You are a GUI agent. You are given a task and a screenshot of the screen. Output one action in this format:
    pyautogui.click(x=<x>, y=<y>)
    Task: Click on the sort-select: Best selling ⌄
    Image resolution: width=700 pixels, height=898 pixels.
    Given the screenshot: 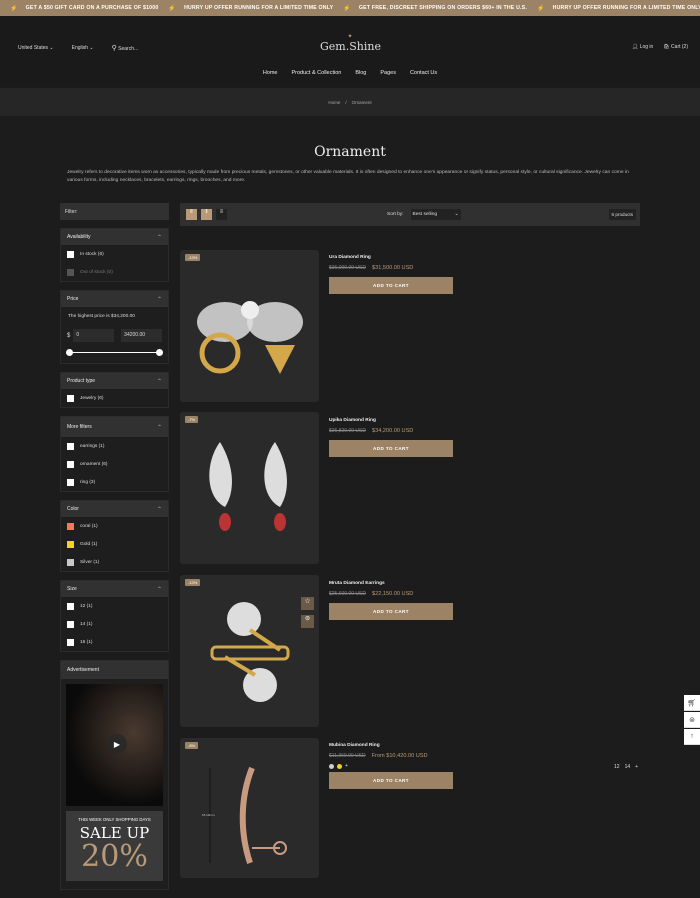 What is the action you would take?
    pyautogui.click(x=435, y=214)
    